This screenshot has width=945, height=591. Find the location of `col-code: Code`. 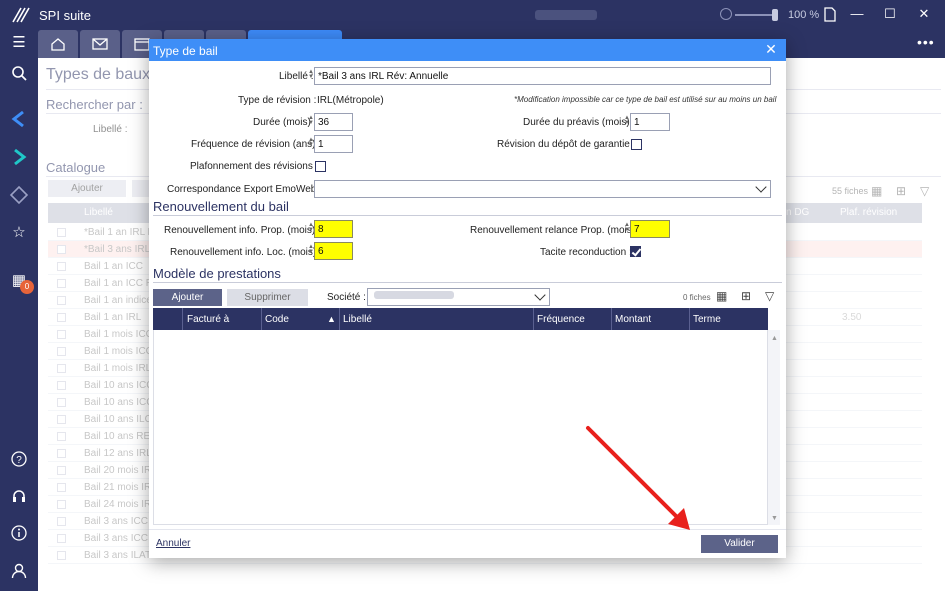

col-code: Code is located at coordinates (277, 319).